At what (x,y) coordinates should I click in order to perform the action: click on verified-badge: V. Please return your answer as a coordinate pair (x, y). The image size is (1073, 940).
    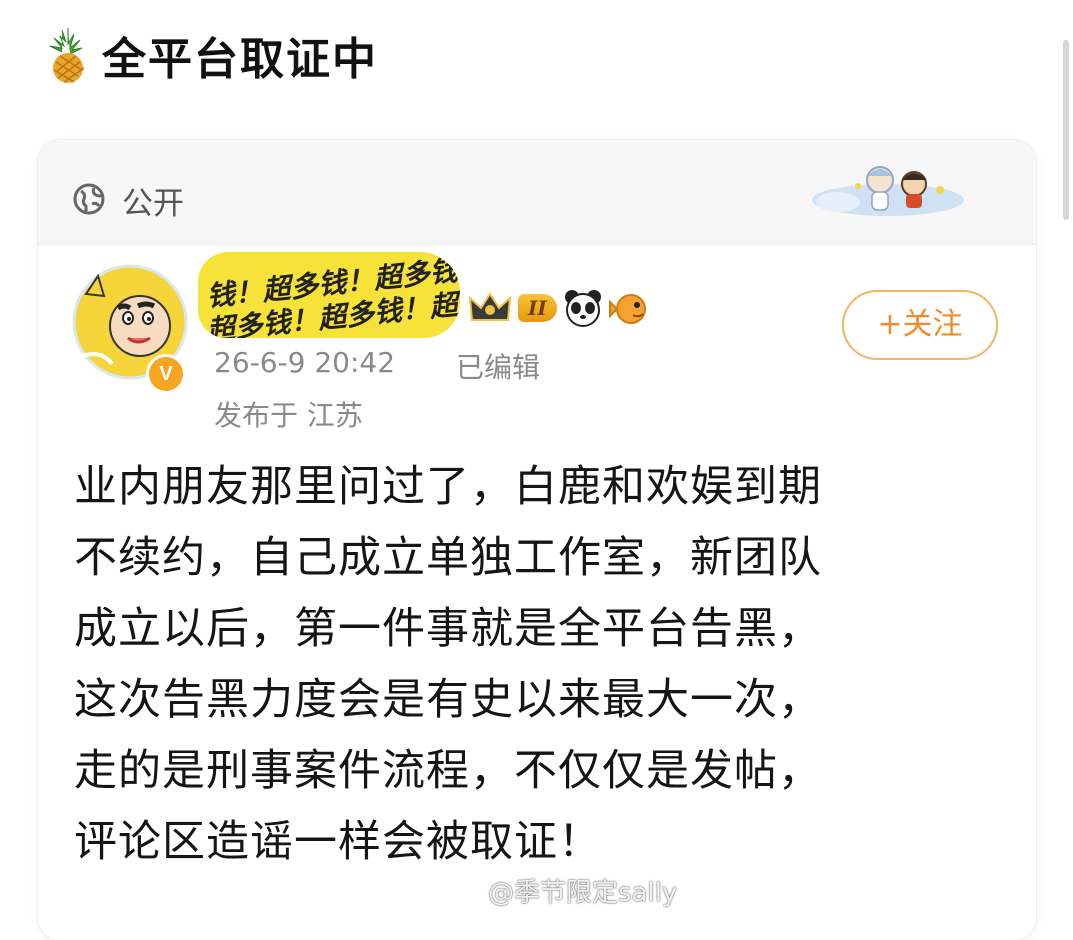
    Looking at the image, I should click on (166, 374).